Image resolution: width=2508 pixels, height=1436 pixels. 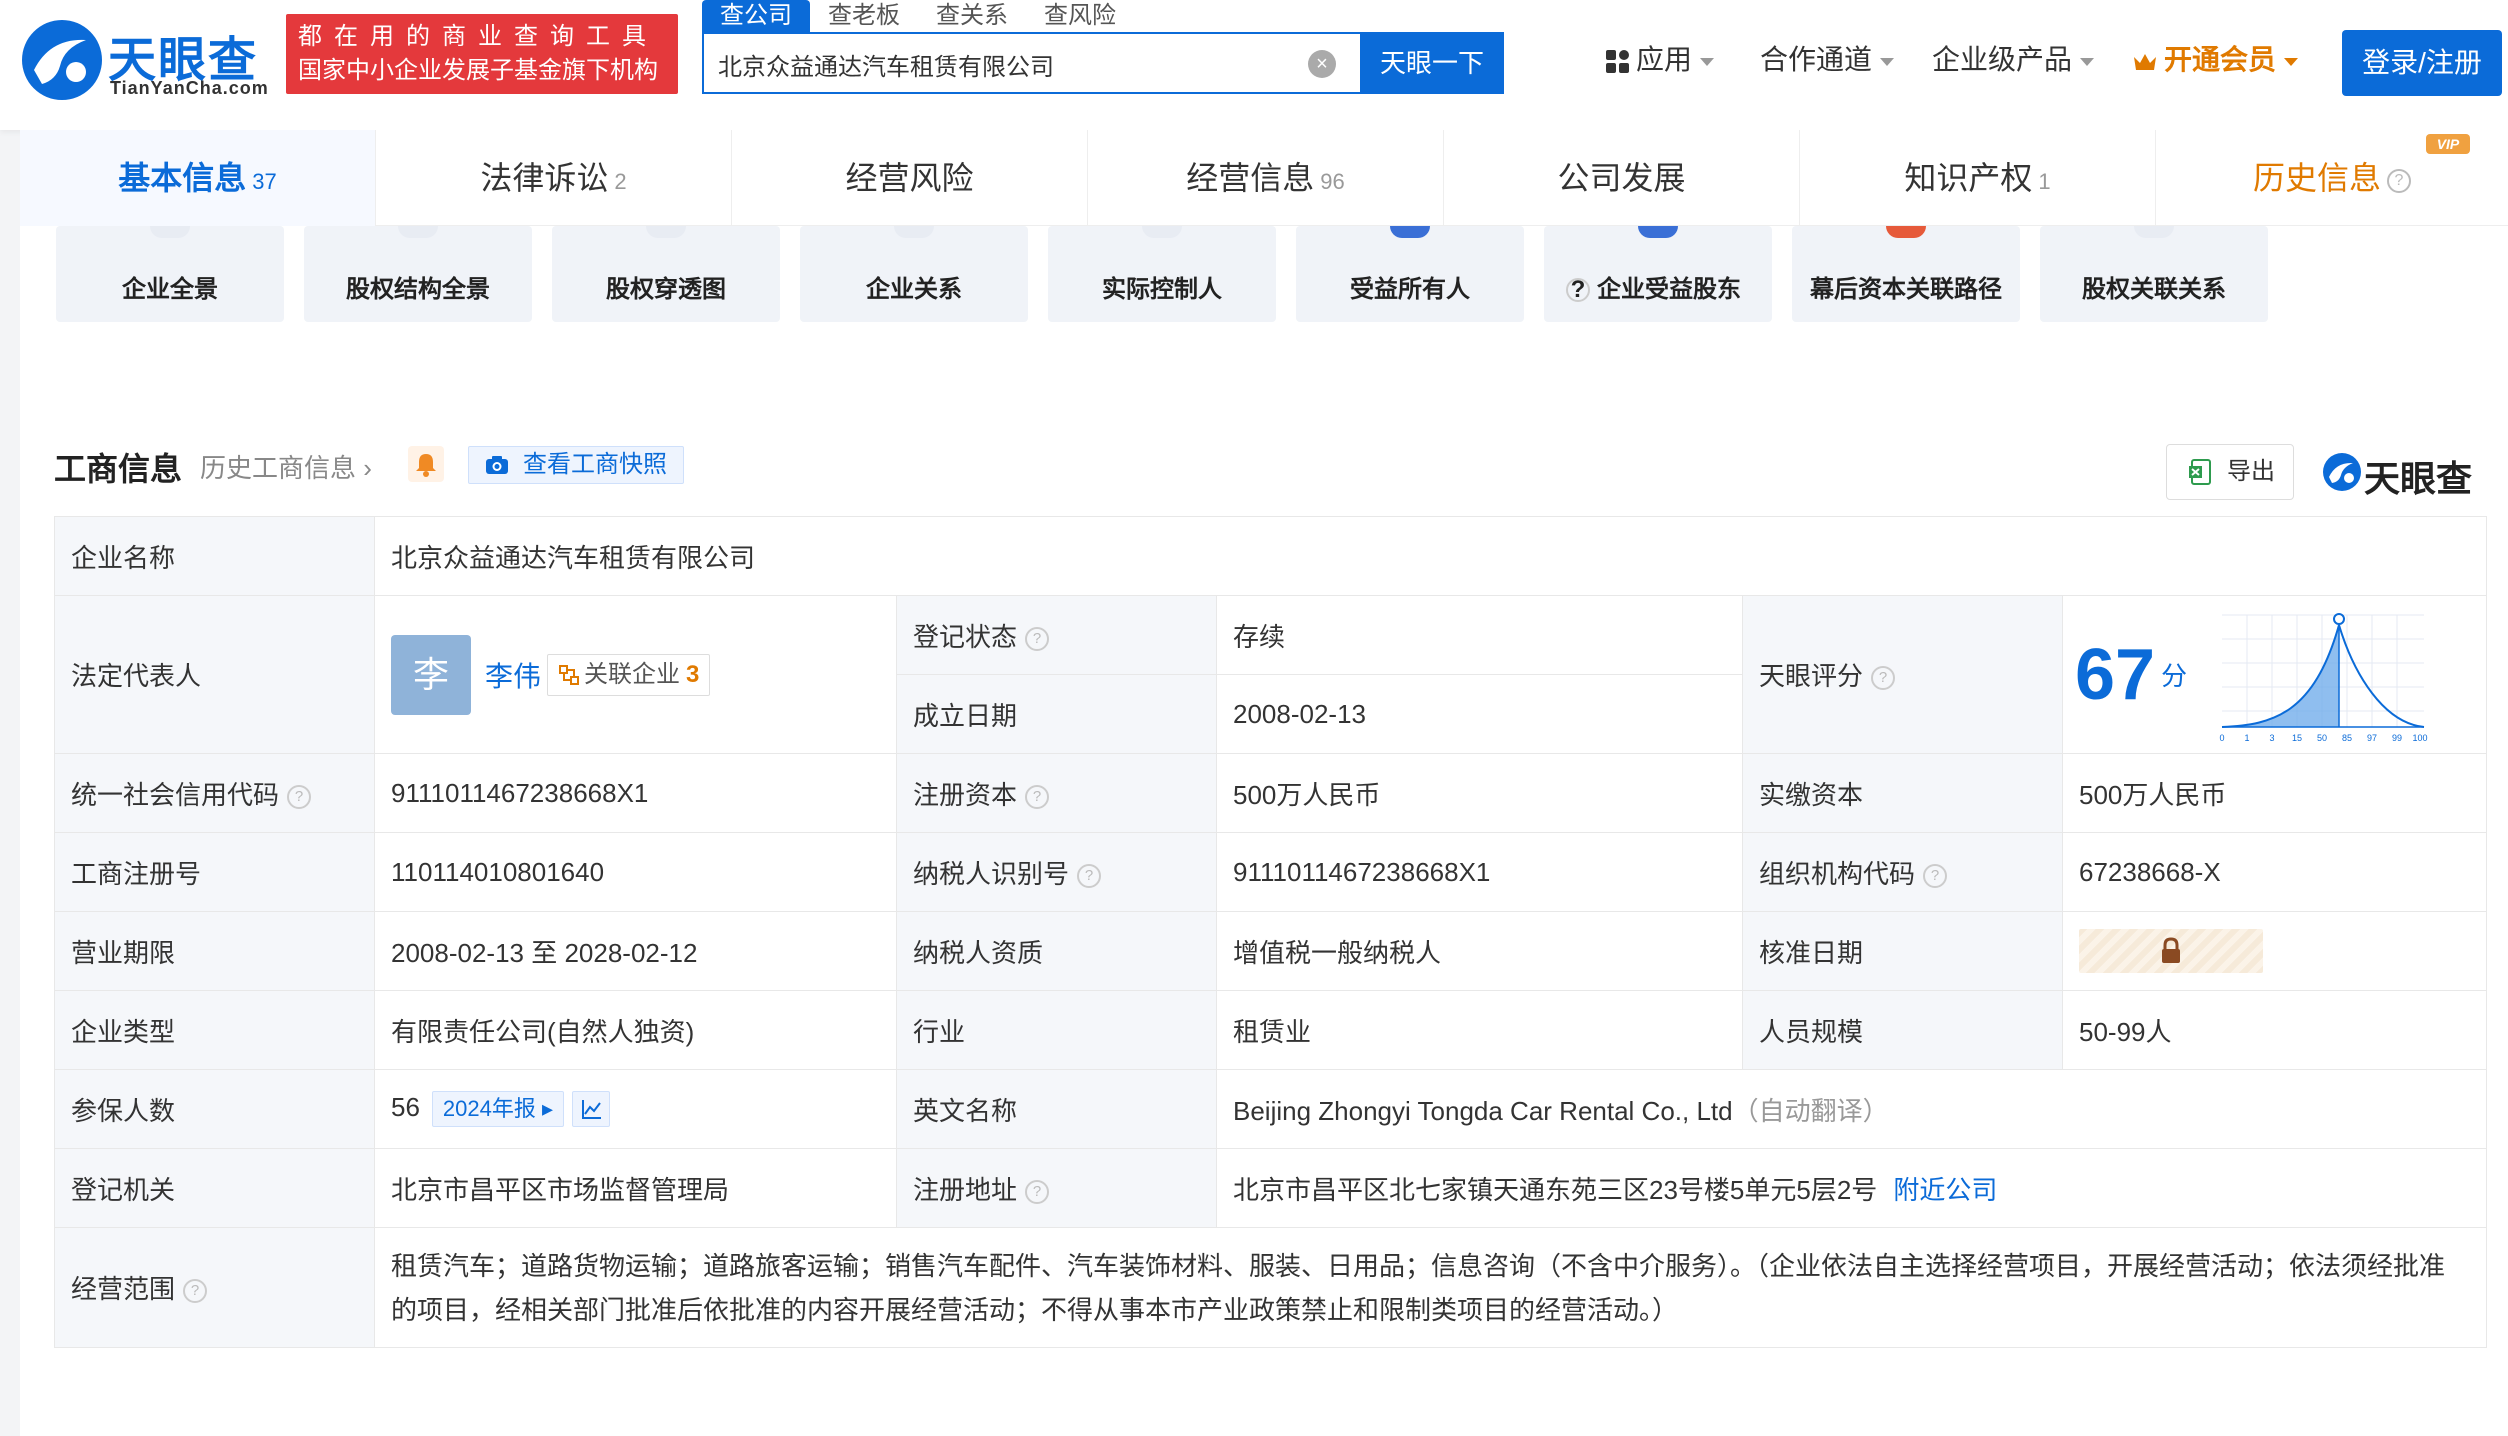 I want to click on login-register-button: 登录/注册, so click(x=2422, y=63).